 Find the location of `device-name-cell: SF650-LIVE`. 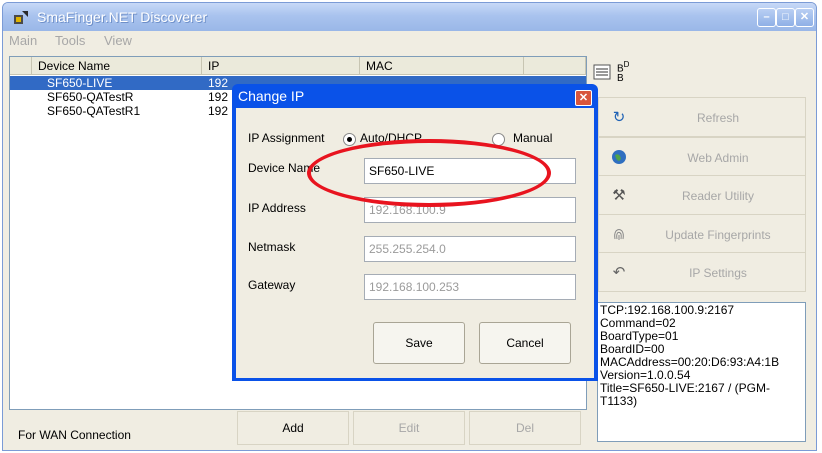

device-name-cell: SF650-LIVE is located at coordinates (80, 83).